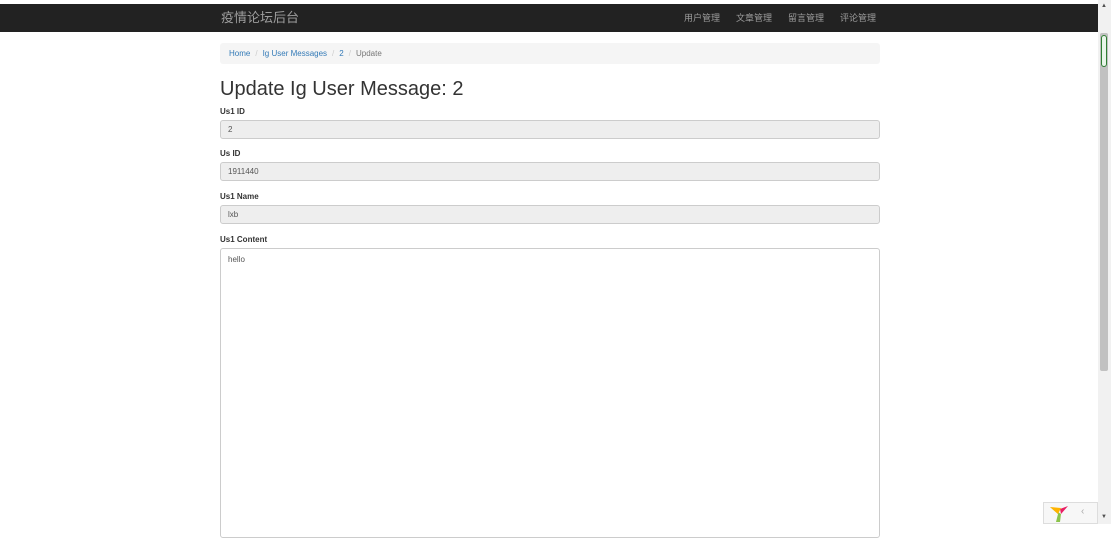  Describe the element at coordinates (260, 18) in the screenshot. I see `brand-title: 疫情论坛后台` at that location.